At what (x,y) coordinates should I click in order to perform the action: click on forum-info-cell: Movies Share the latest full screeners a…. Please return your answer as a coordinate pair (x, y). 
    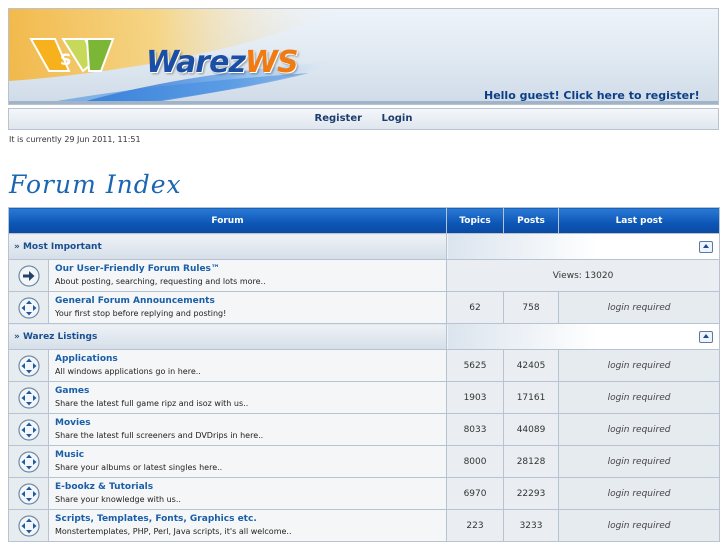
    Looking at the image, I should click on (247, 429).